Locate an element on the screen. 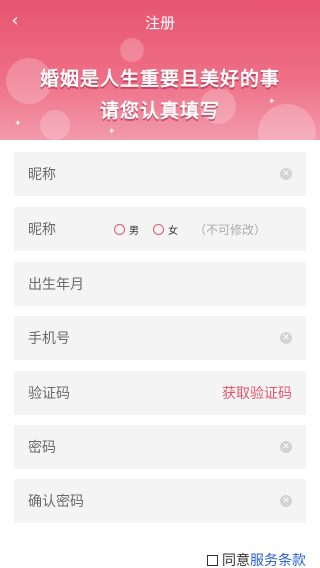 The height and width of the screenshot is (568, 320). terms-link: 服务条款 is located at coordinates (278, 559).